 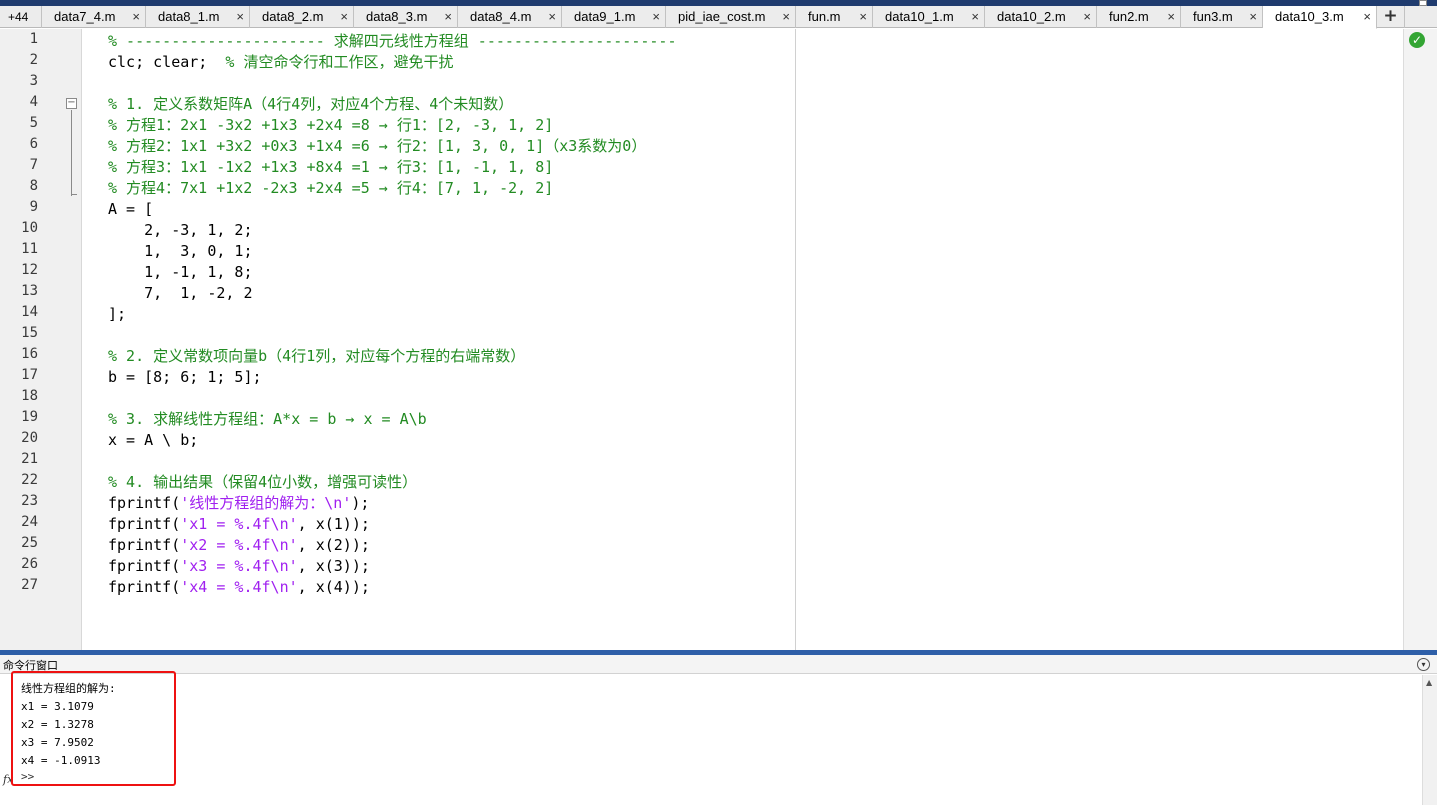 What do you see at coordinates (71, 153) in the screenshot?
I see `fold-guide-line` at bounding box center [71, 153].